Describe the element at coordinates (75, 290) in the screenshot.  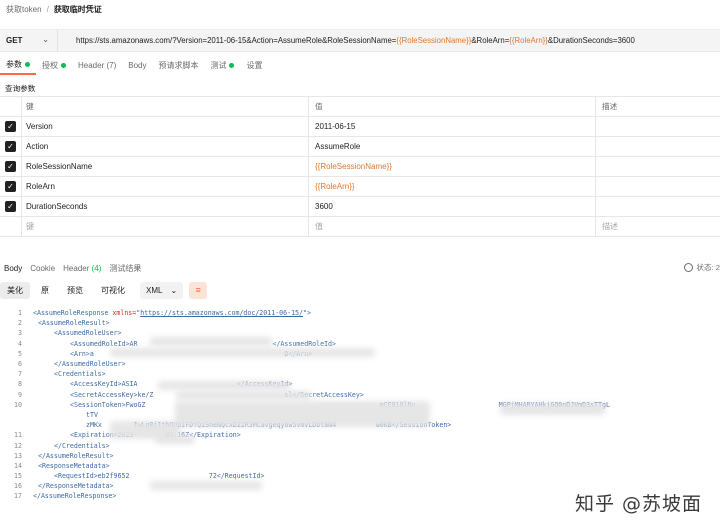
I see `view-mode-button: 预览` at that location.